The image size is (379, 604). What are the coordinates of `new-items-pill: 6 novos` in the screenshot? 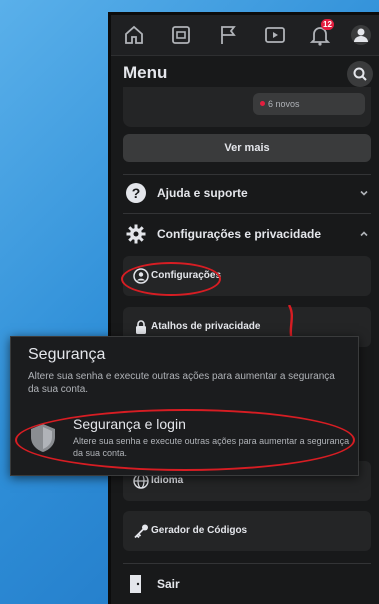 It's located at (309, 104).